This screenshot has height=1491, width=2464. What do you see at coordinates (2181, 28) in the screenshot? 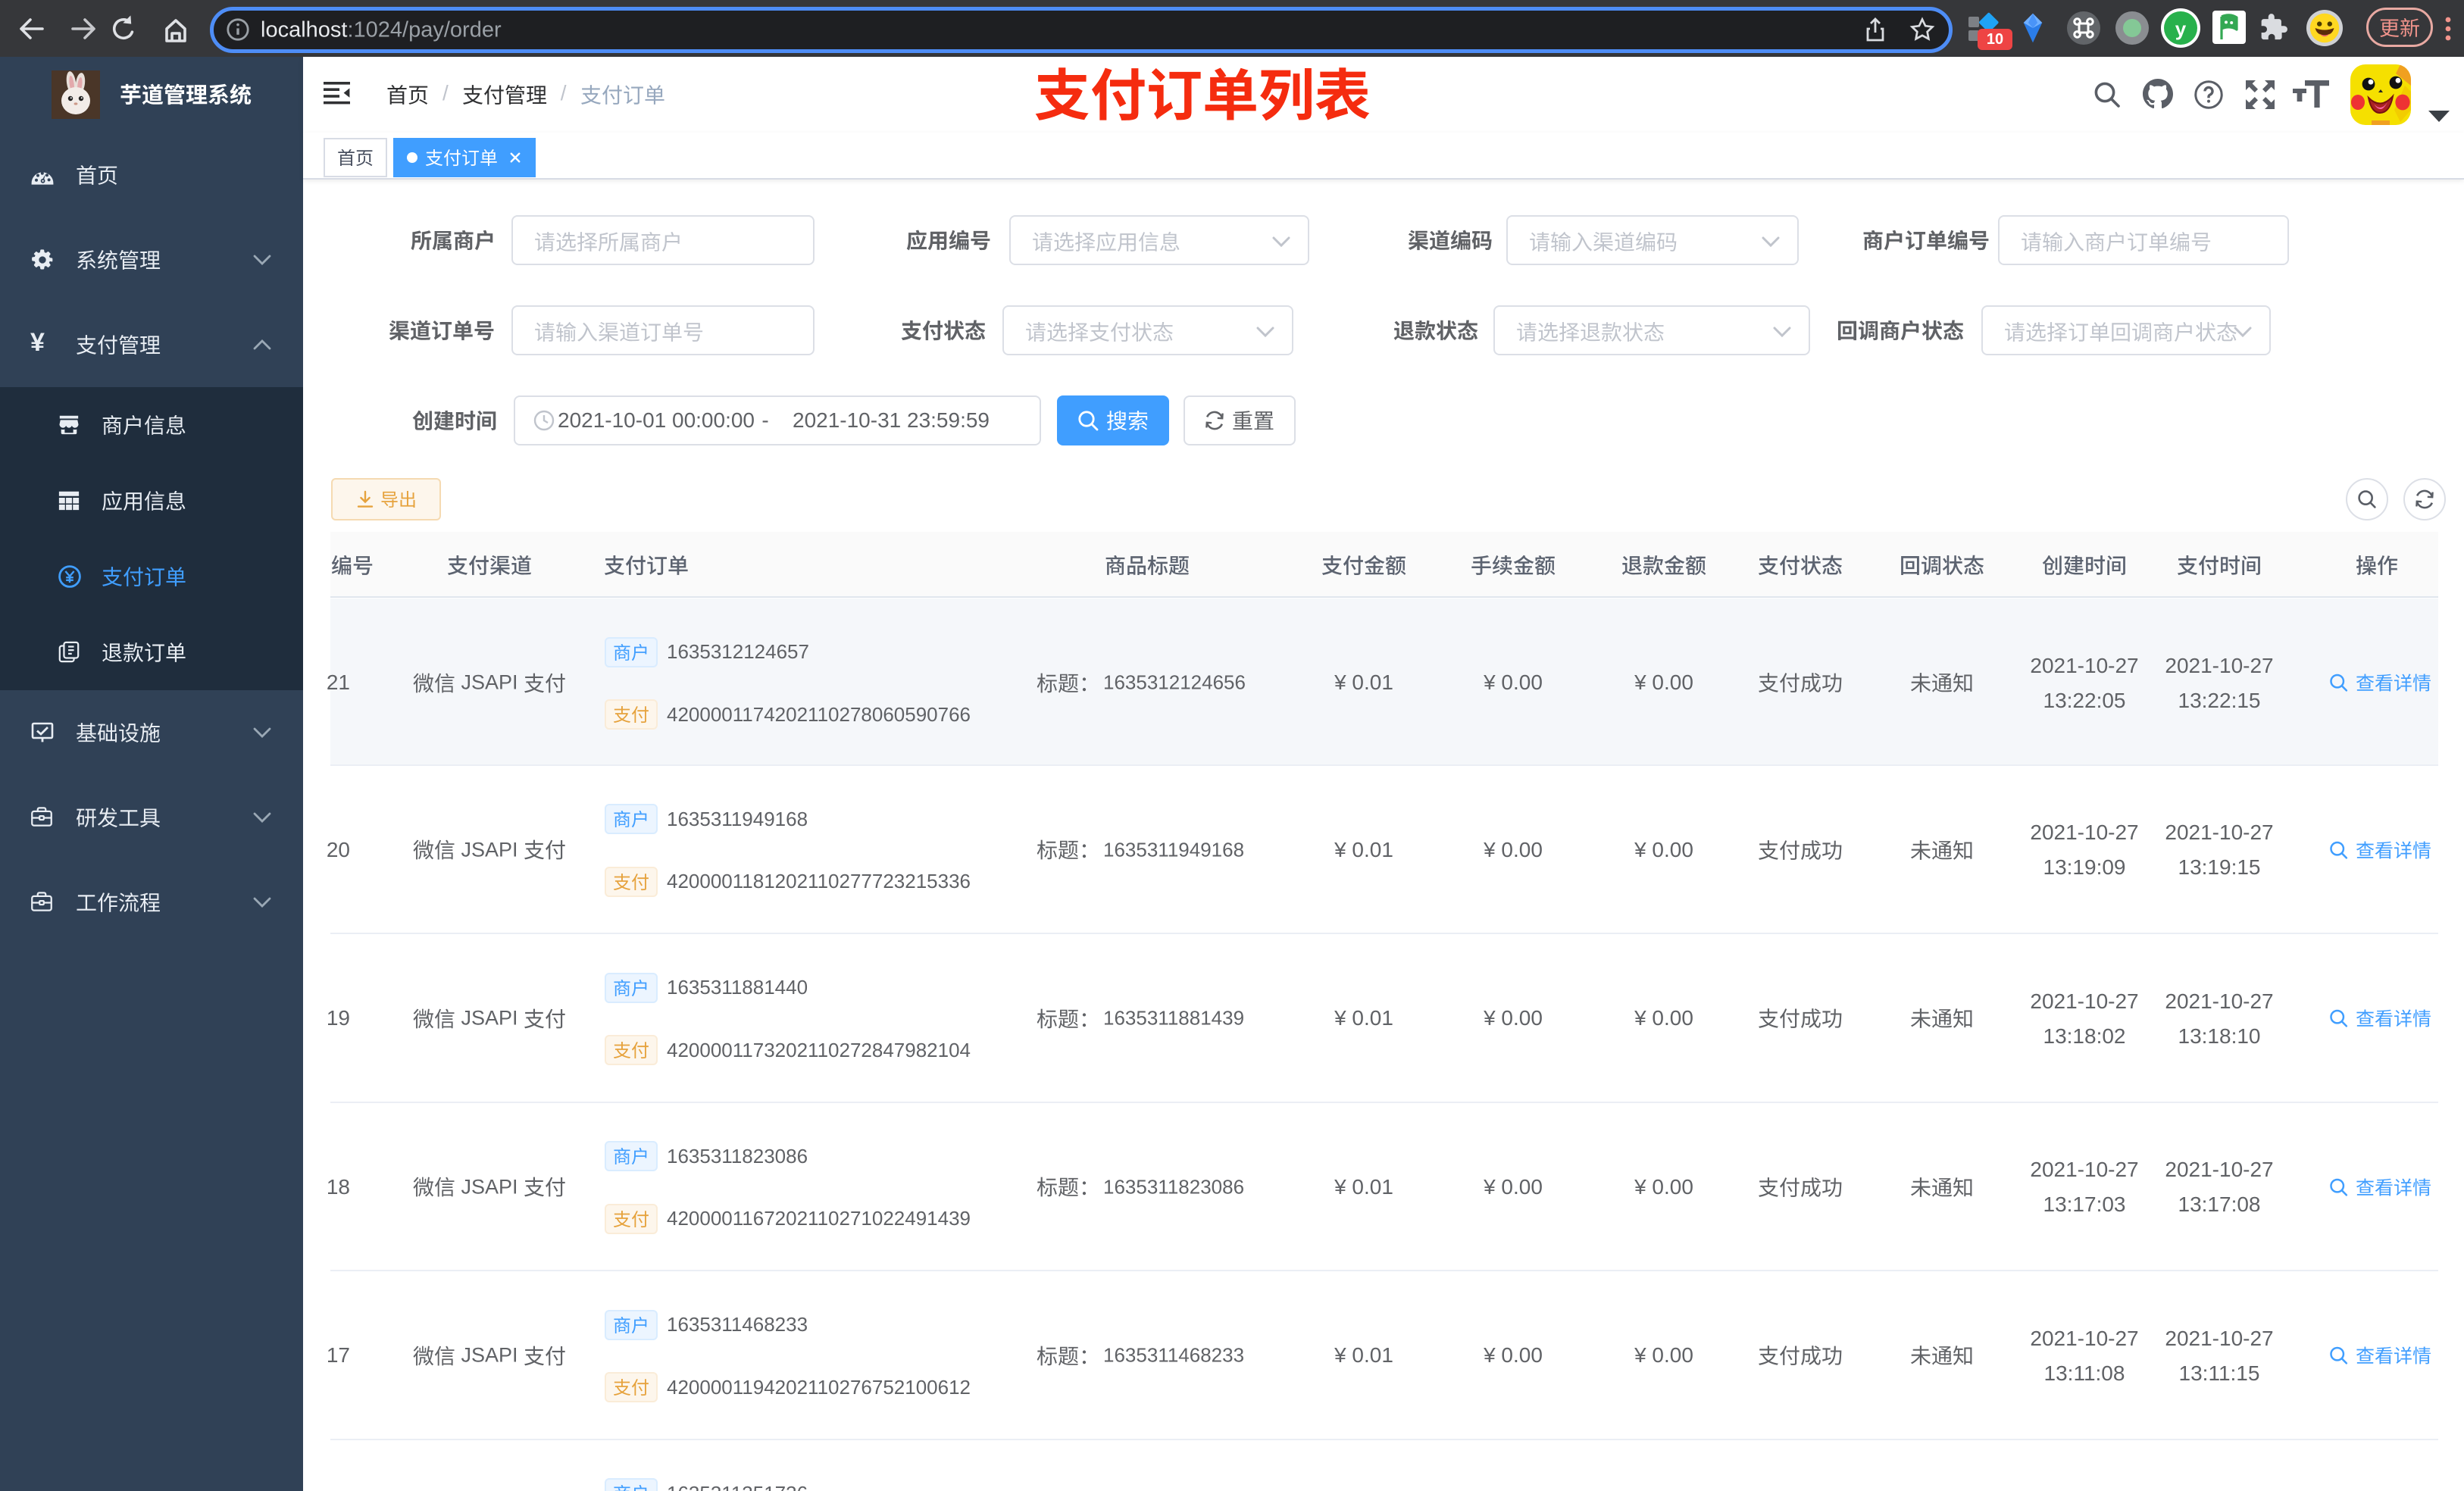
I see `svg-text: y` at bounding box center [2181, 28].